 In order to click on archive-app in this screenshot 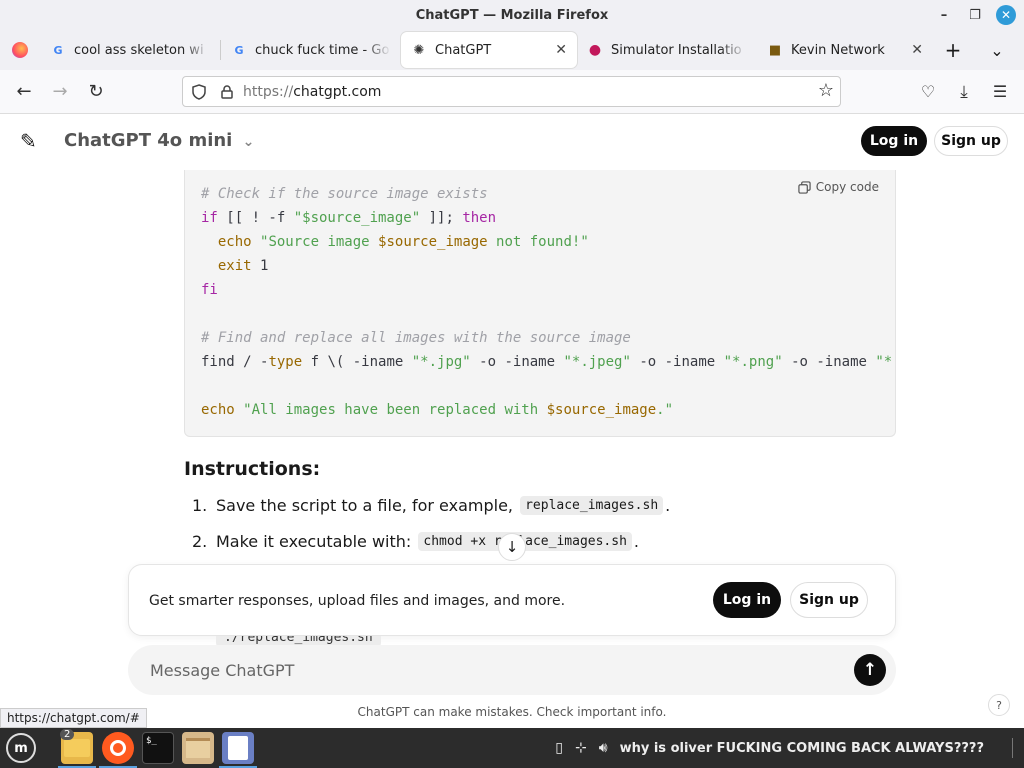, I will do `click(198, 748)`.